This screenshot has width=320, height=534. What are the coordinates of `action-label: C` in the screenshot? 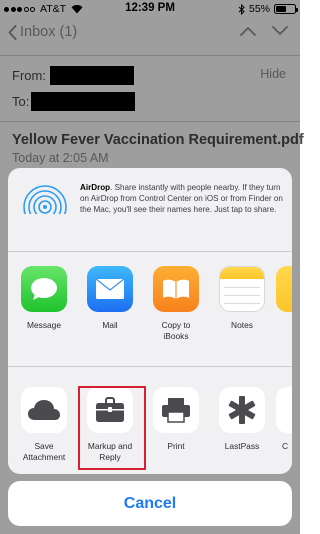 It's located at (285, 446).